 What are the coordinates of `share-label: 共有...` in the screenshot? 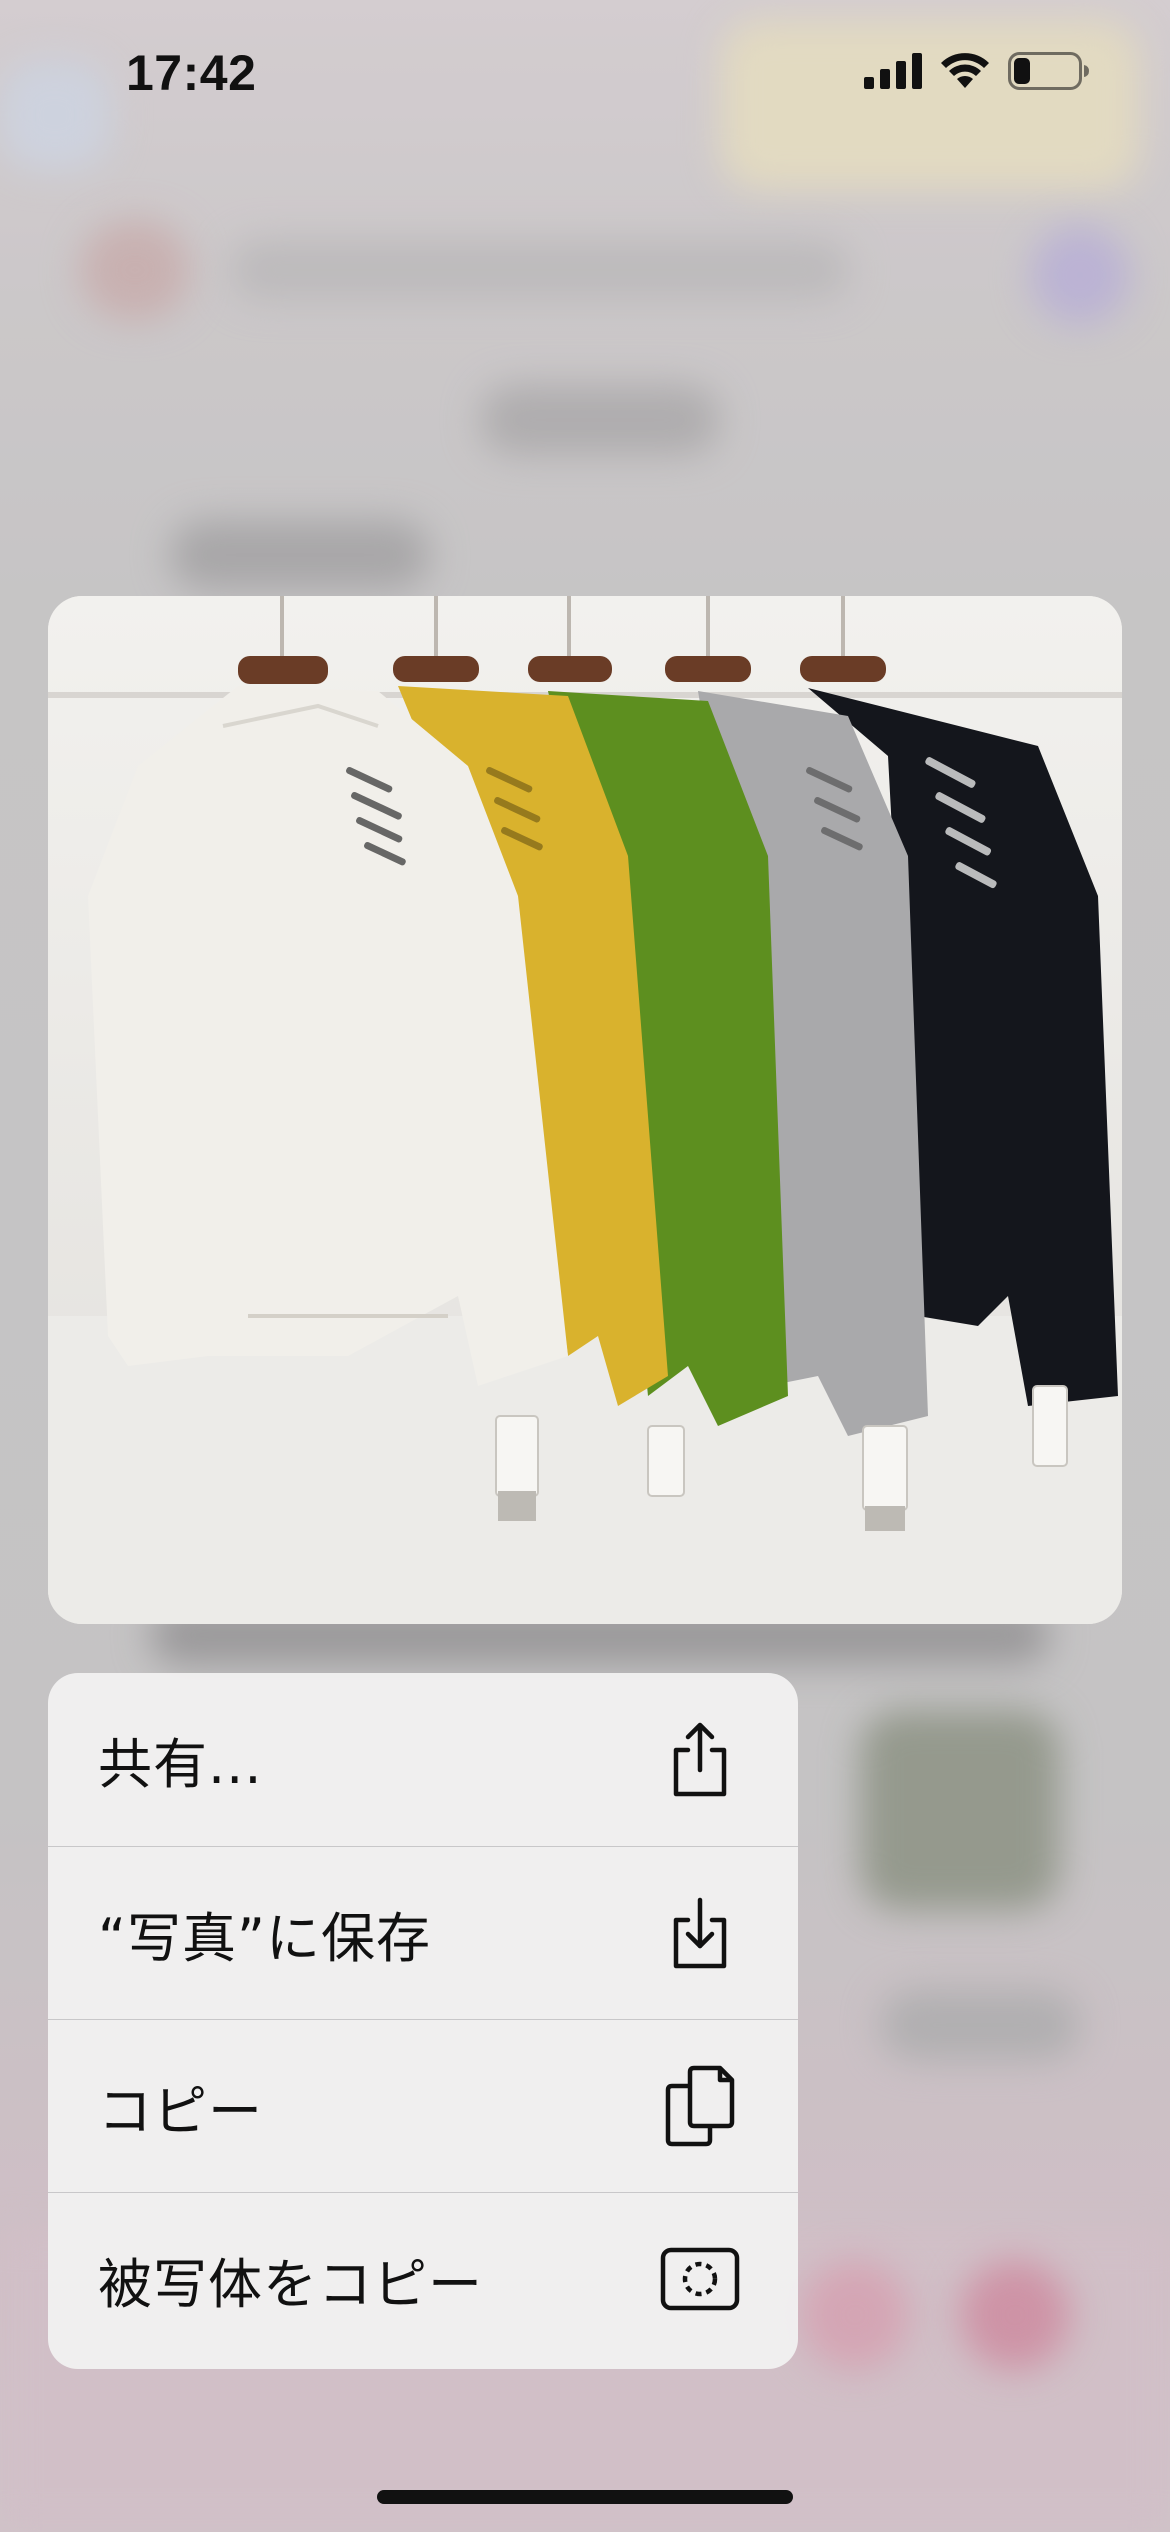 It's located at (180, 1764).